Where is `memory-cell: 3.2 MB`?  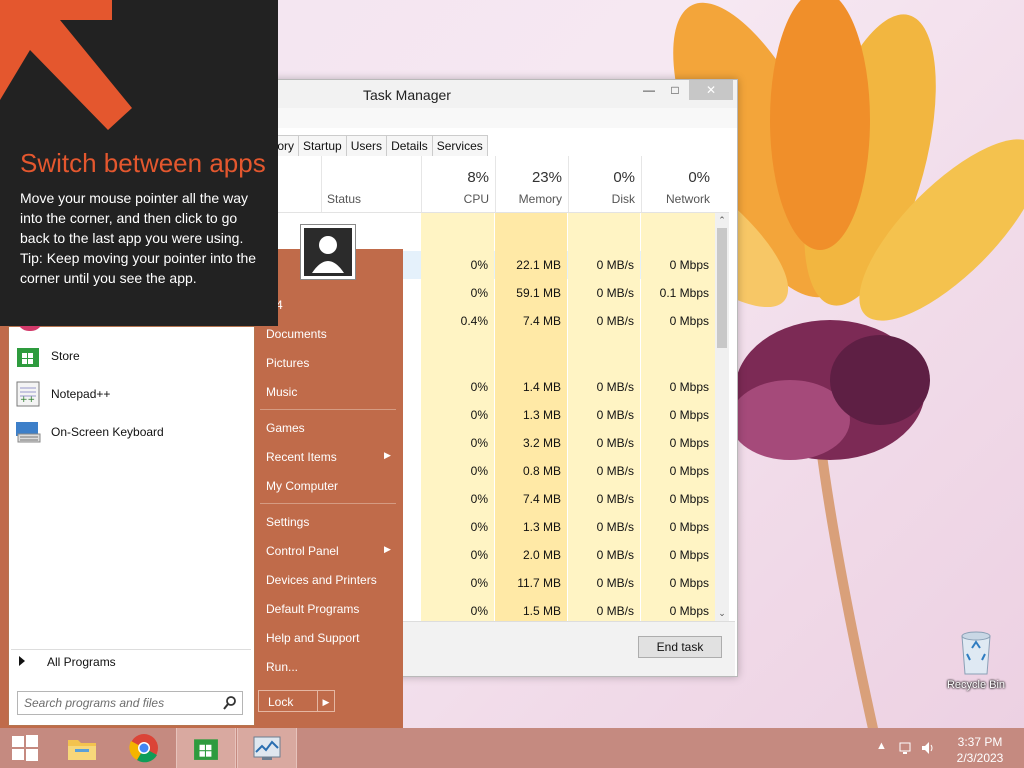
memory-cell: 3.2 MB is located at coordinates (531, 443).